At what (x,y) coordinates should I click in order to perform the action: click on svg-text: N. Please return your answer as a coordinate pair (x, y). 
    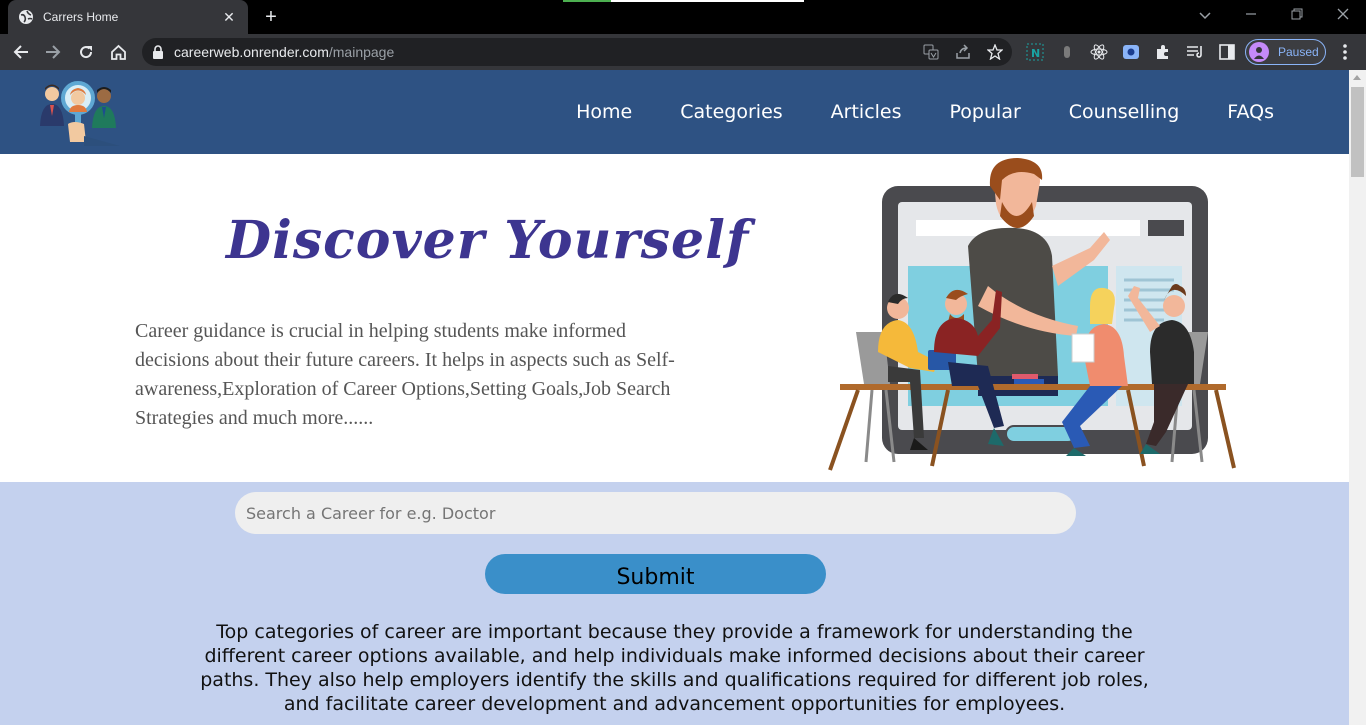
    Looking at the image, I should click on (1035, 53).